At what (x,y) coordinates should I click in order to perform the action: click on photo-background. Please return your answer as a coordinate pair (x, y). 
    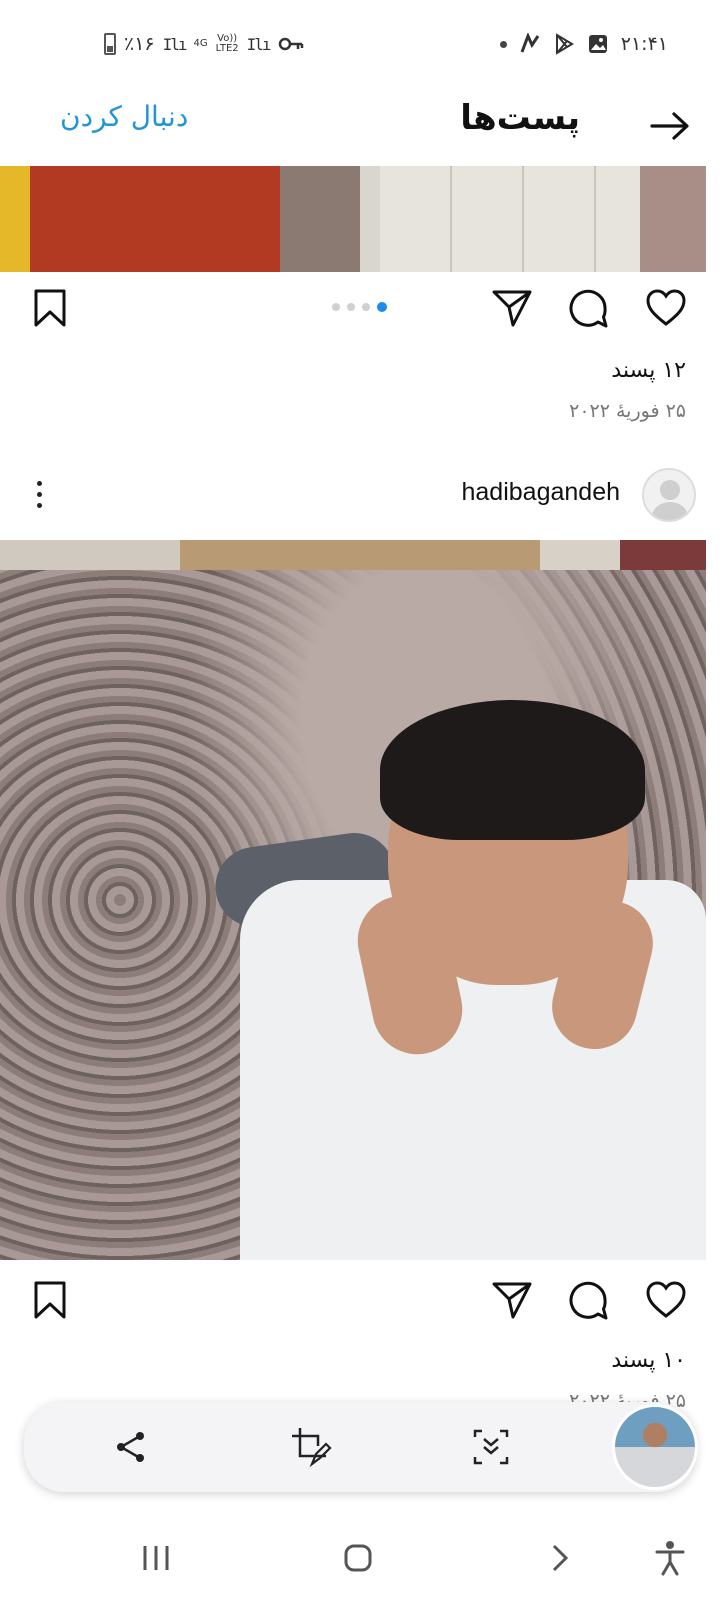
    Looking at the image, I should click on (353, 555).